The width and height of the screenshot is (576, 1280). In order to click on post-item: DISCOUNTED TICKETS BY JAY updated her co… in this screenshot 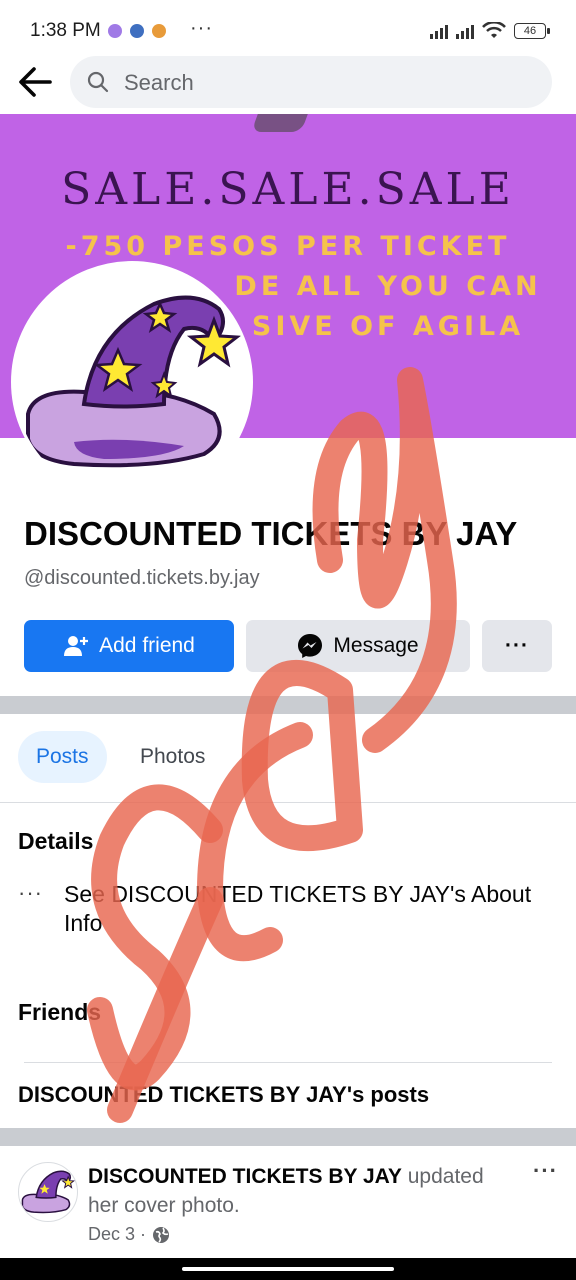, I will do `click(288, 1201)`.